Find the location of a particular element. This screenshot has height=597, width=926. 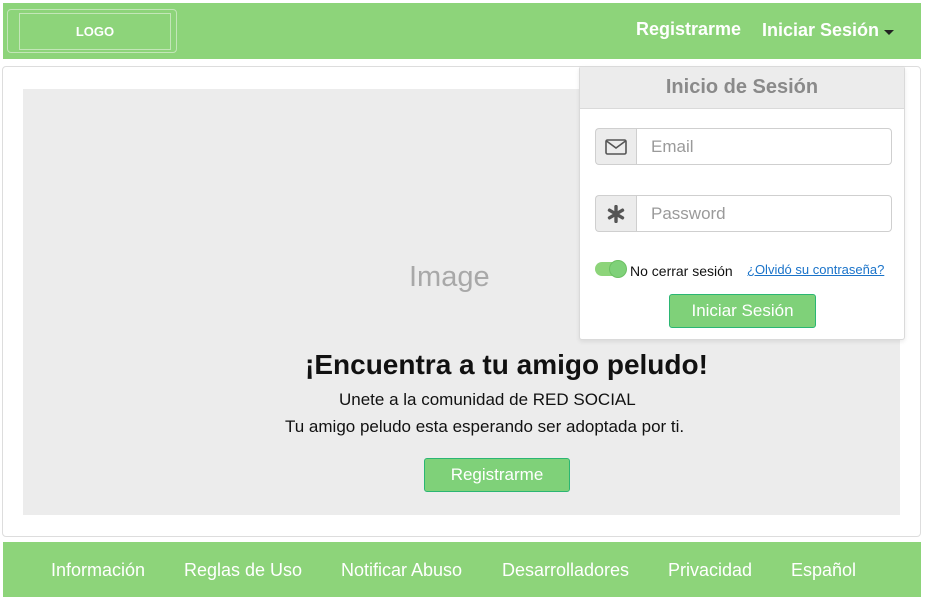

footer-link-informacion: Información is located at coordinates (98, 570).